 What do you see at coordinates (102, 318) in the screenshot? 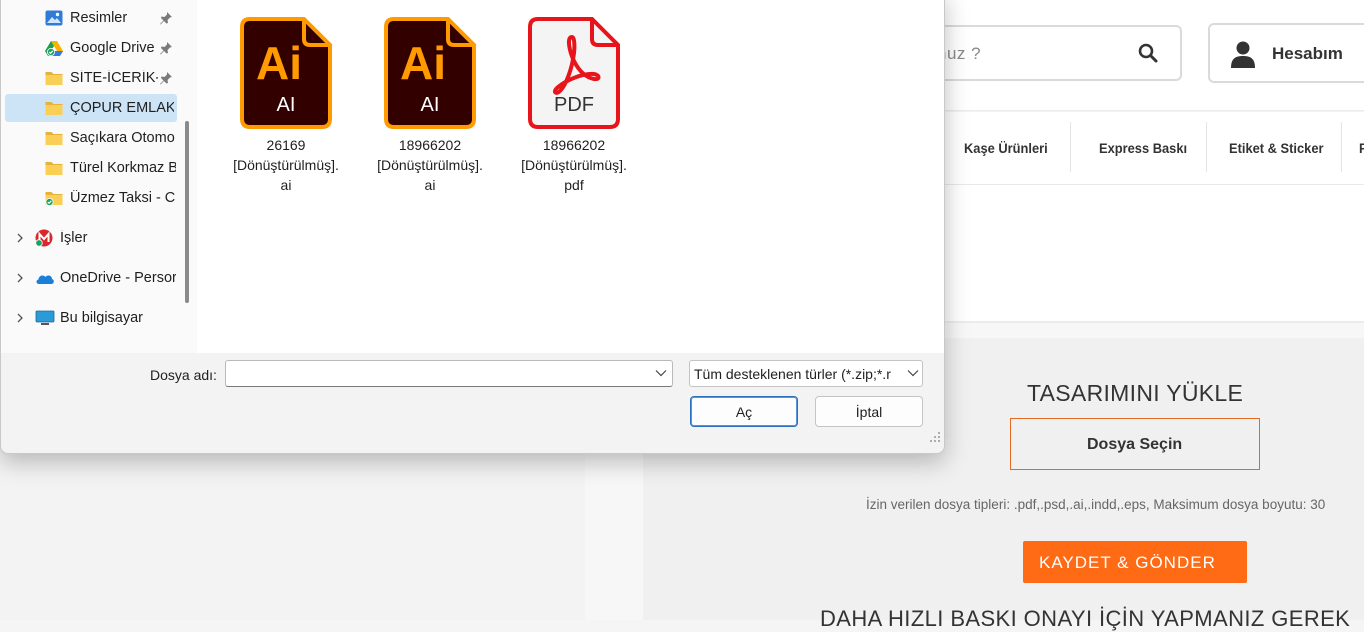
I see `sidebar-item-label: Bu bilgisayar` at bounding box center [102, 318].